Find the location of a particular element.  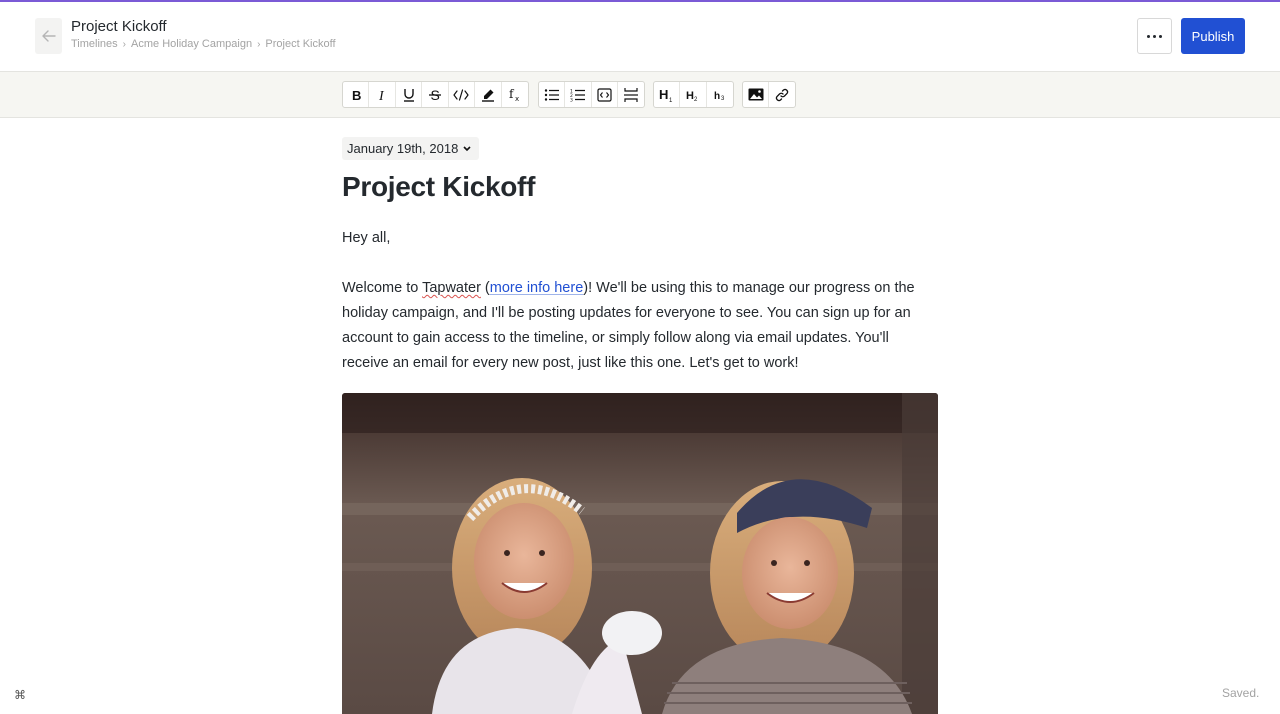

svg-text: 1 is located at coordinates (671, 100).